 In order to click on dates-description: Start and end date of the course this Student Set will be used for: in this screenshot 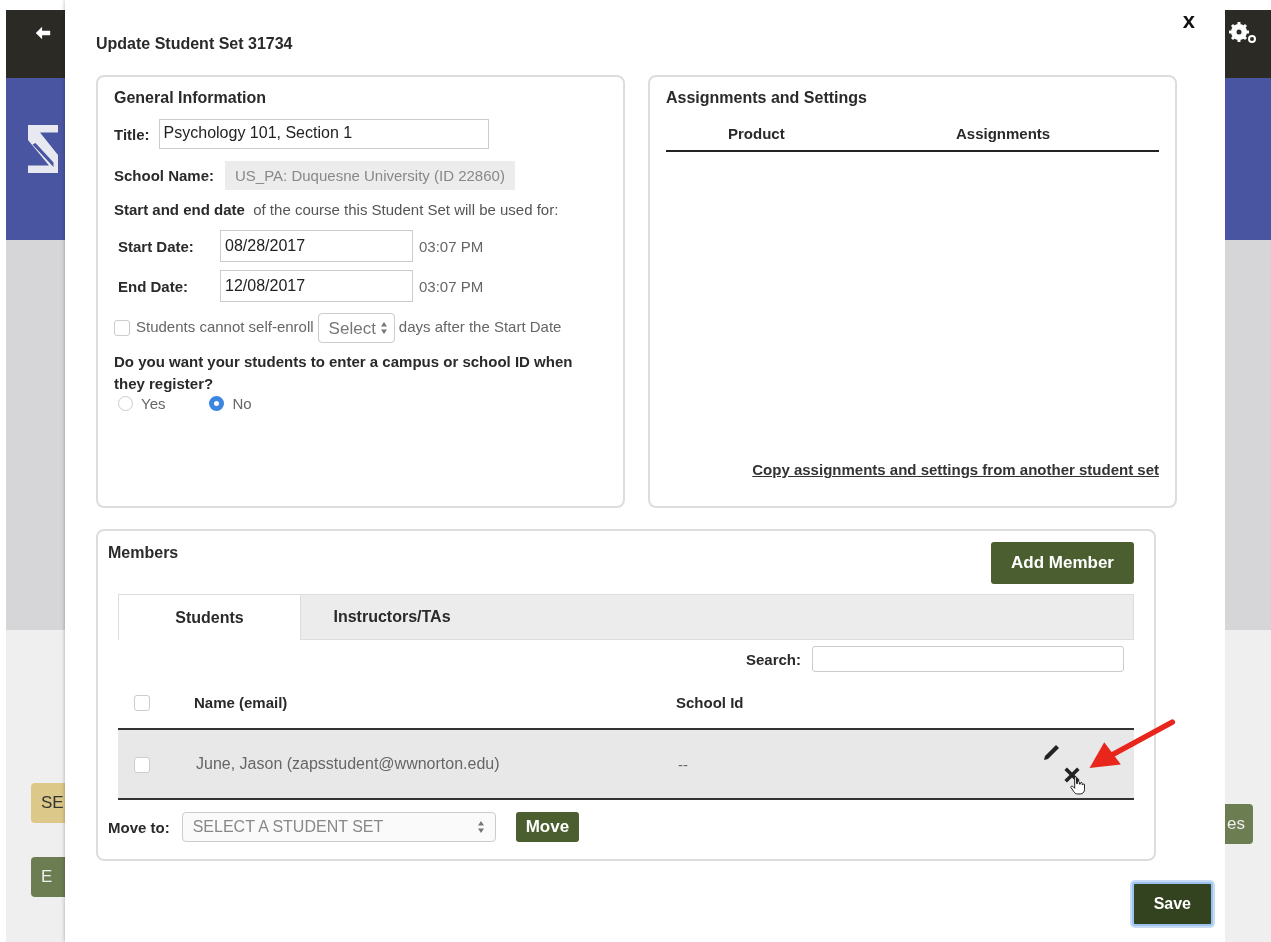, I will do `click(337, 210)`.